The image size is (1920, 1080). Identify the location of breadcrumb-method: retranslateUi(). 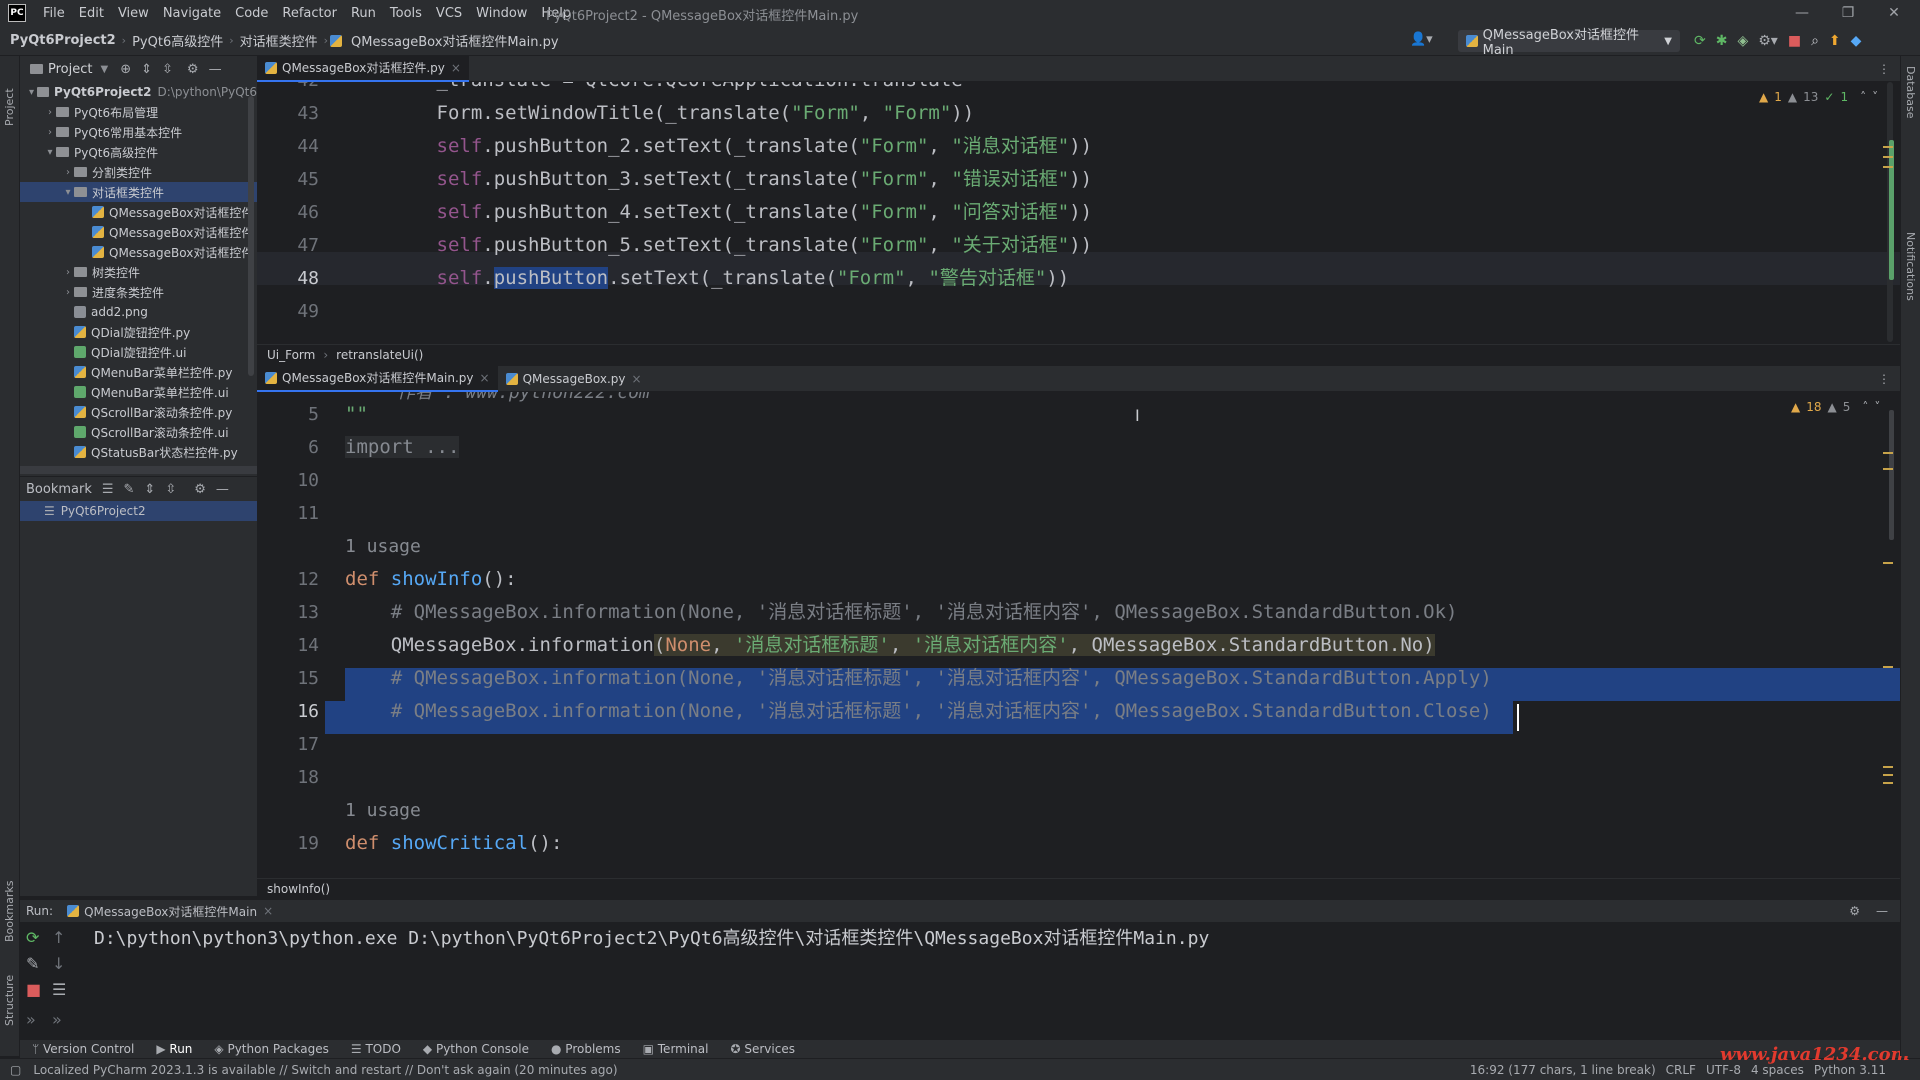
(379, 355).